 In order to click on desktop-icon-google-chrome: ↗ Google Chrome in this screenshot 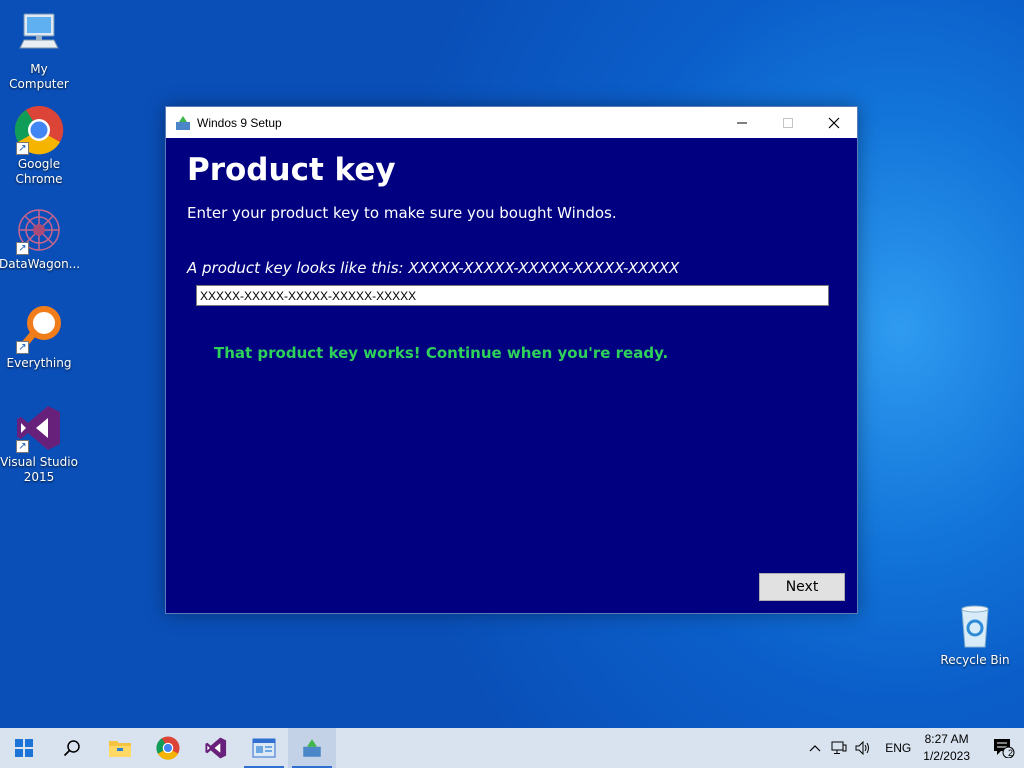, I will do `click(39, 146)`.